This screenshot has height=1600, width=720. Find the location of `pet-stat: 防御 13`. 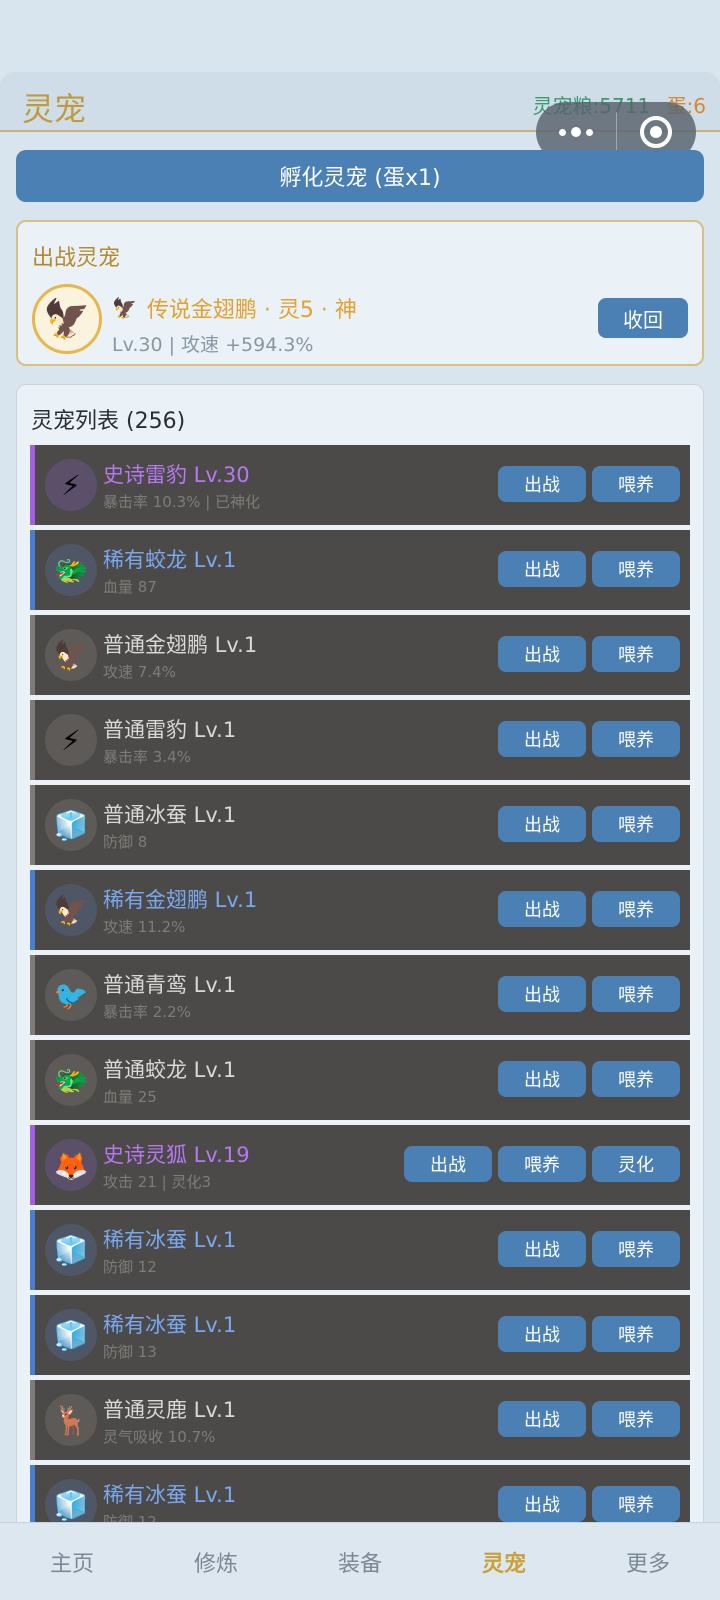

pet-stat: 防御 13 is located at coordinates (130, 1352).